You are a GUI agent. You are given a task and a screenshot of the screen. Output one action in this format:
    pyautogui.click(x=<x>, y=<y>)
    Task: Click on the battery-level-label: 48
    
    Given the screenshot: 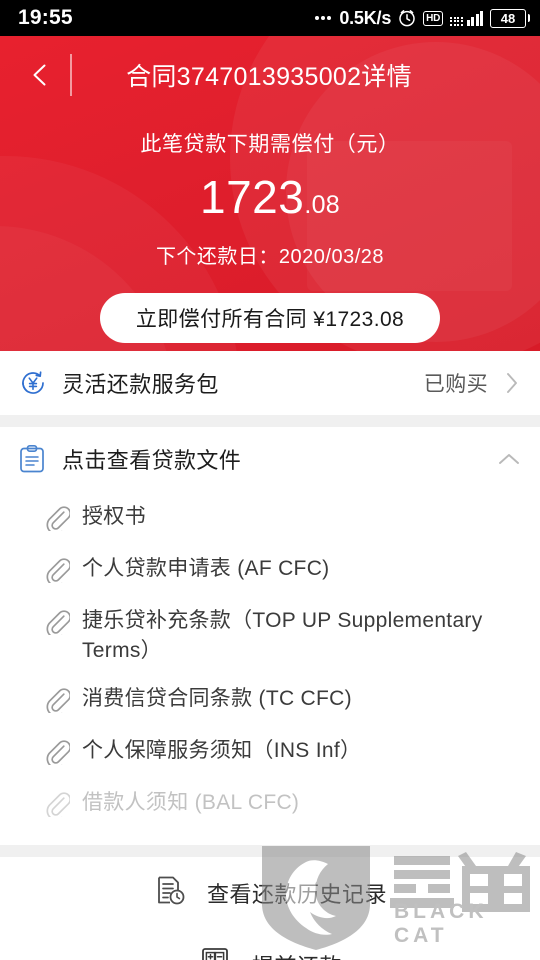 What is the action you would take?
    pyautogui.click(x=508, y=18)
    